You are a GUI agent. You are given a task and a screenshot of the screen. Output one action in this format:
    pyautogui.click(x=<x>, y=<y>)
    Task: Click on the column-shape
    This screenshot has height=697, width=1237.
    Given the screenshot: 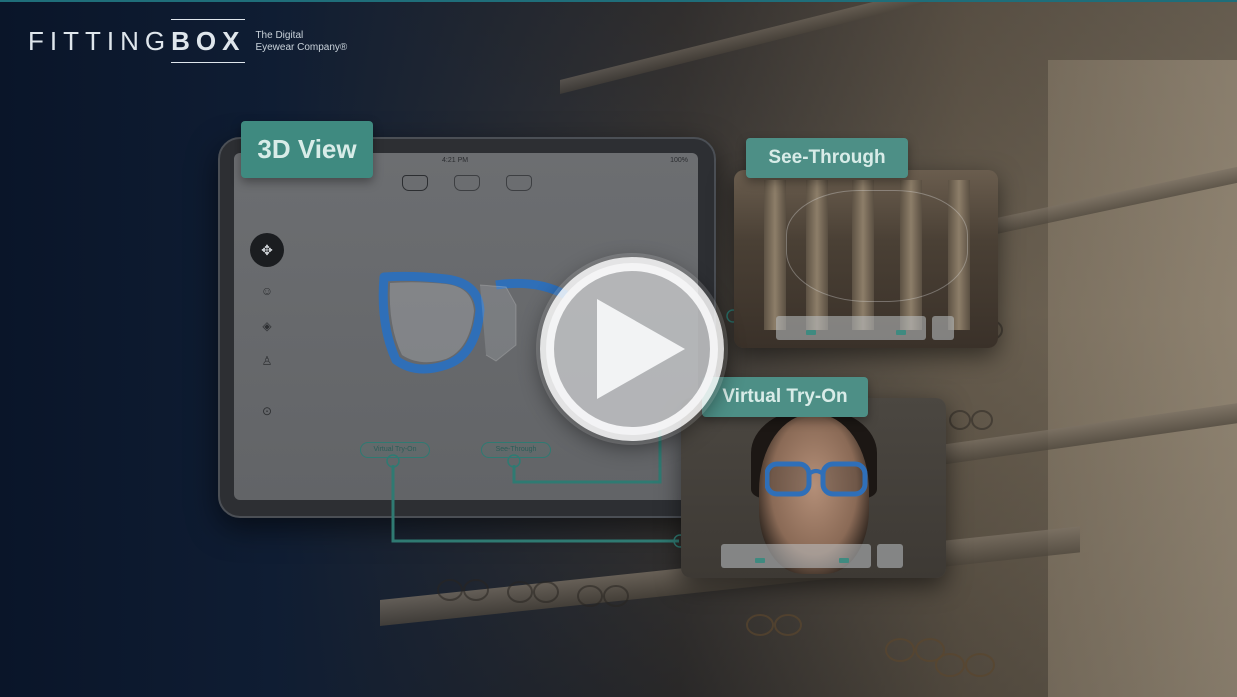 What is the action you would take?
    pyautogui.click(x=775, y=255)
    